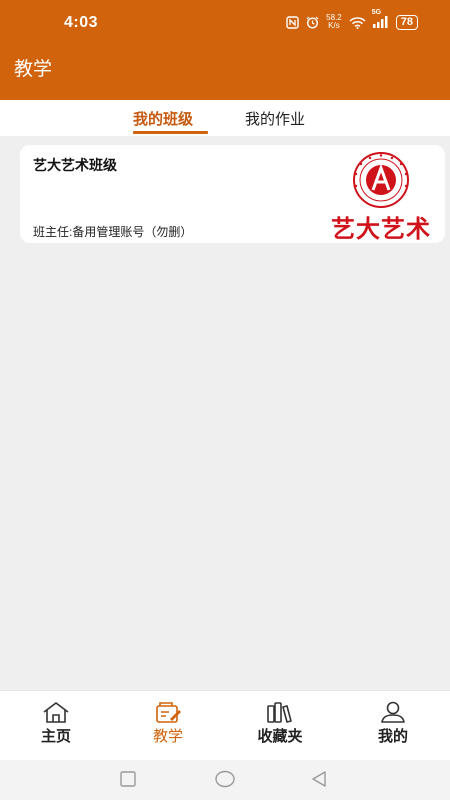 The width and height of the screenshot is (450, 800). Describe the element at coordinates (225, 73) in the screenshot. I see `app-header: 教学` at that location.